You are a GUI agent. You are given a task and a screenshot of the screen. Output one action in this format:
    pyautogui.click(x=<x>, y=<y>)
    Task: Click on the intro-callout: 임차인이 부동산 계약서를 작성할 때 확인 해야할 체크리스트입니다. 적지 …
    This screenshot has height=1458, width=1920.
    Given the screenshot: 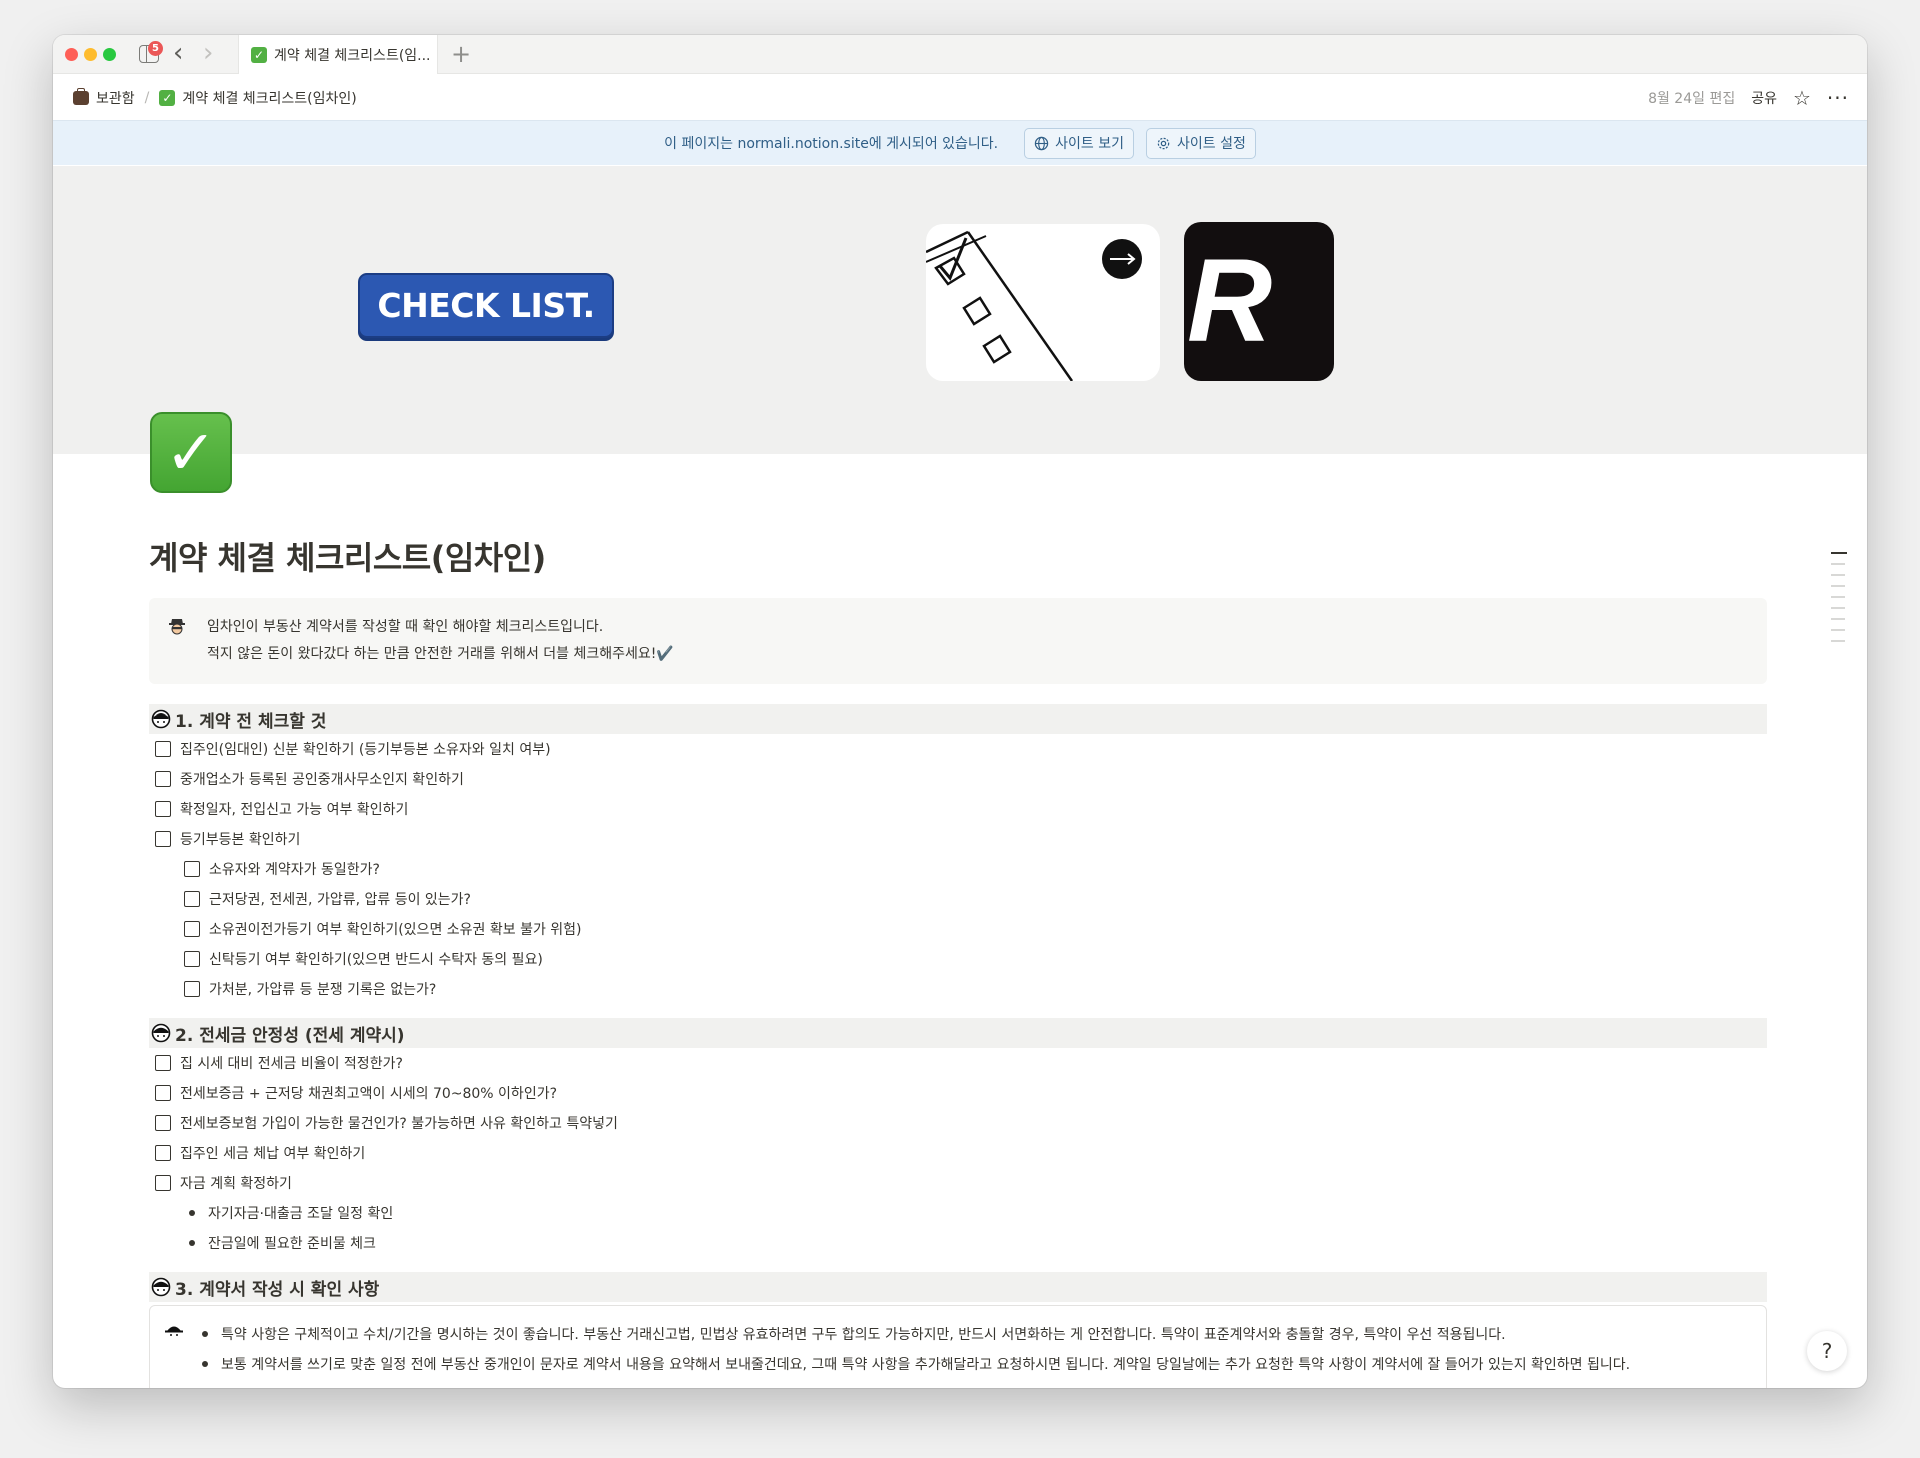 What is the action you would take?
    pyautogui.click(x=958, y=641)
    